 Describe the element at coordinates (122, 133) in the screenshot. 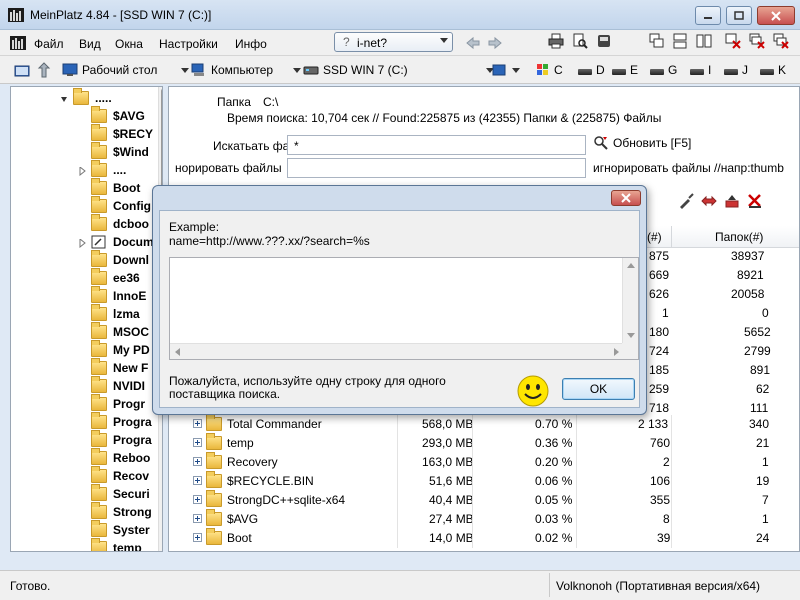

I see `tree-item: $RECY` at that location.